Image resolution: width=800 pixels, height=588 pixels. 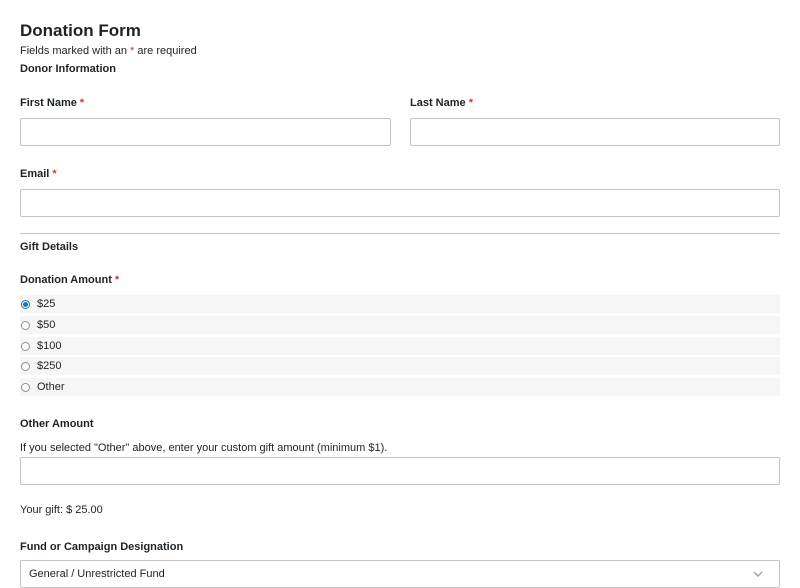 What do you see at coordinates (49, 366) in the screenshot?
I see `amount-option-label: $250` at bounding box center [49, 366].